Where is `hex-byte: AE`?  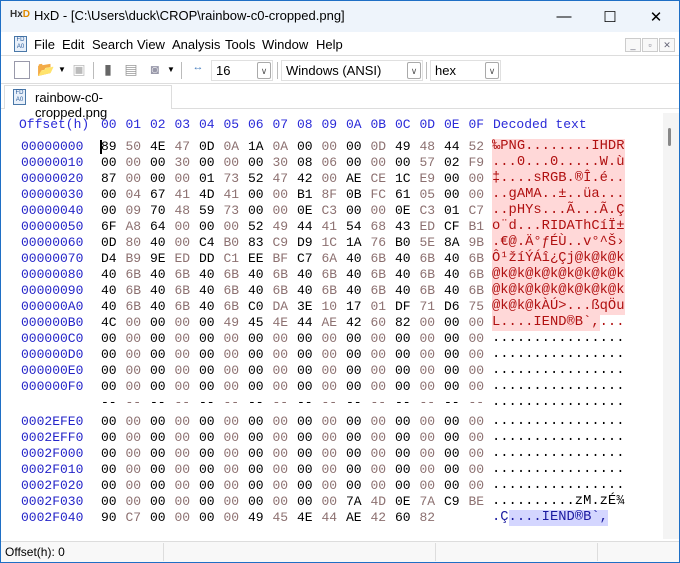
hex-byte: AE is located at coordinates (332, 322).